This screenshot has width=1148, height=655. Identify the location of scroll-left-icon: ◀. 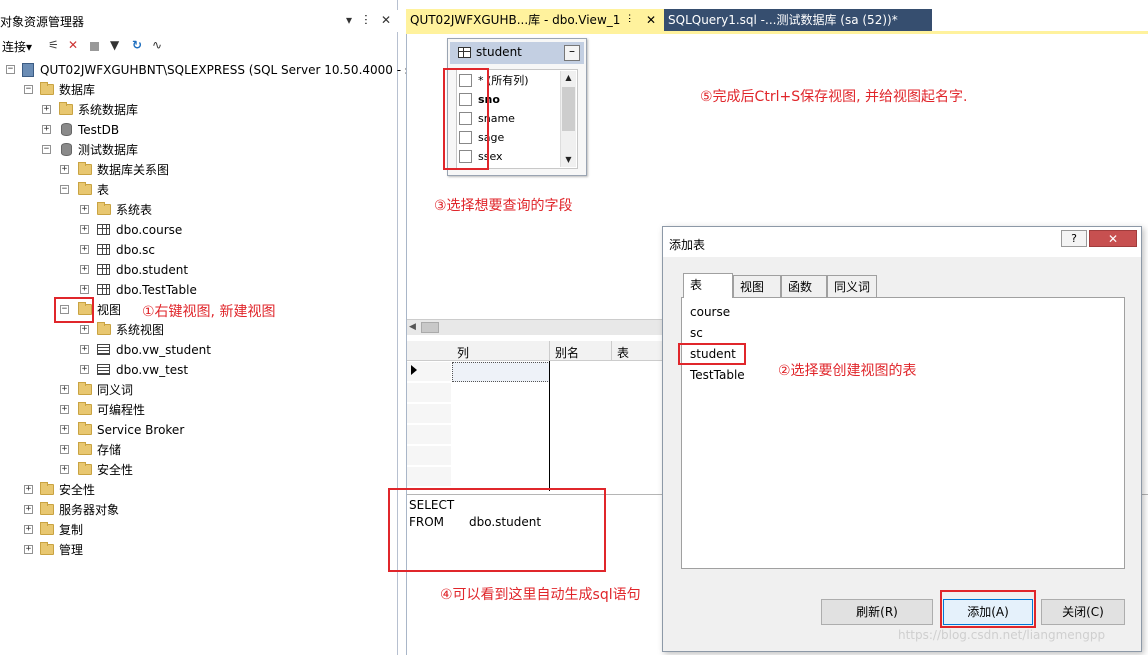
(412, 327).